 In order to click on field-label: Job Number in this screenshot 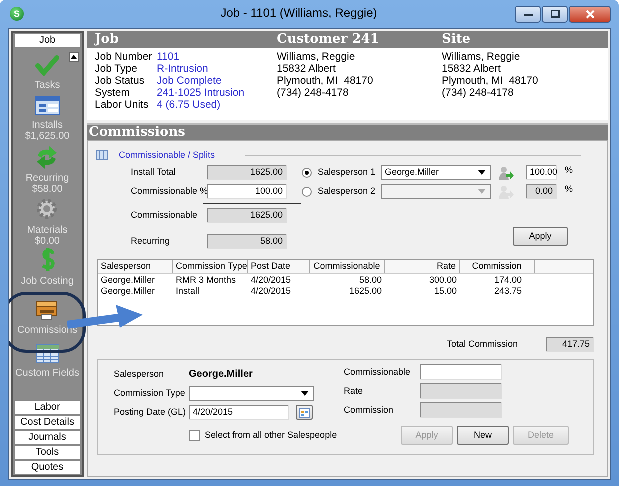, I will do `click(124, 57)`.